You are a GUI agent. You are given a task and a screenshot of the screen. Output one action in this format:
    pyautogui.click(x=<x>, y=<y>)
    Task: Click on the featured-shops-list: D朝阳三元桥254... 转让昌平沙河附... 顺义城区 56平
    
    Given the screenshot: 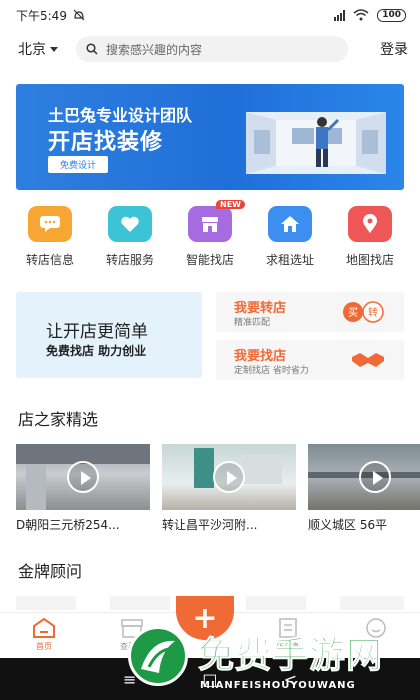 What is the action you would take?
    pyautogui.click(x=218, y=489)
    